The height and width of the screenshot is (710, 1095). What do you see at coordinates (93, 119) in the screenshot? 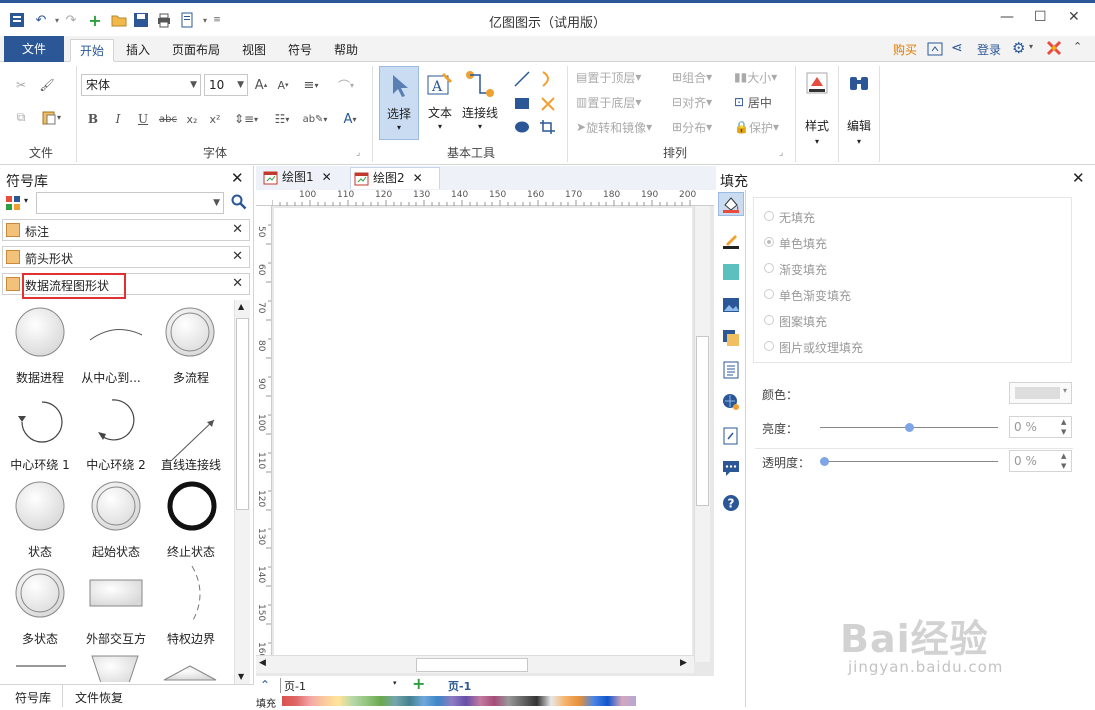
I see `bold-icon: B` at bounding box center [93, 119].